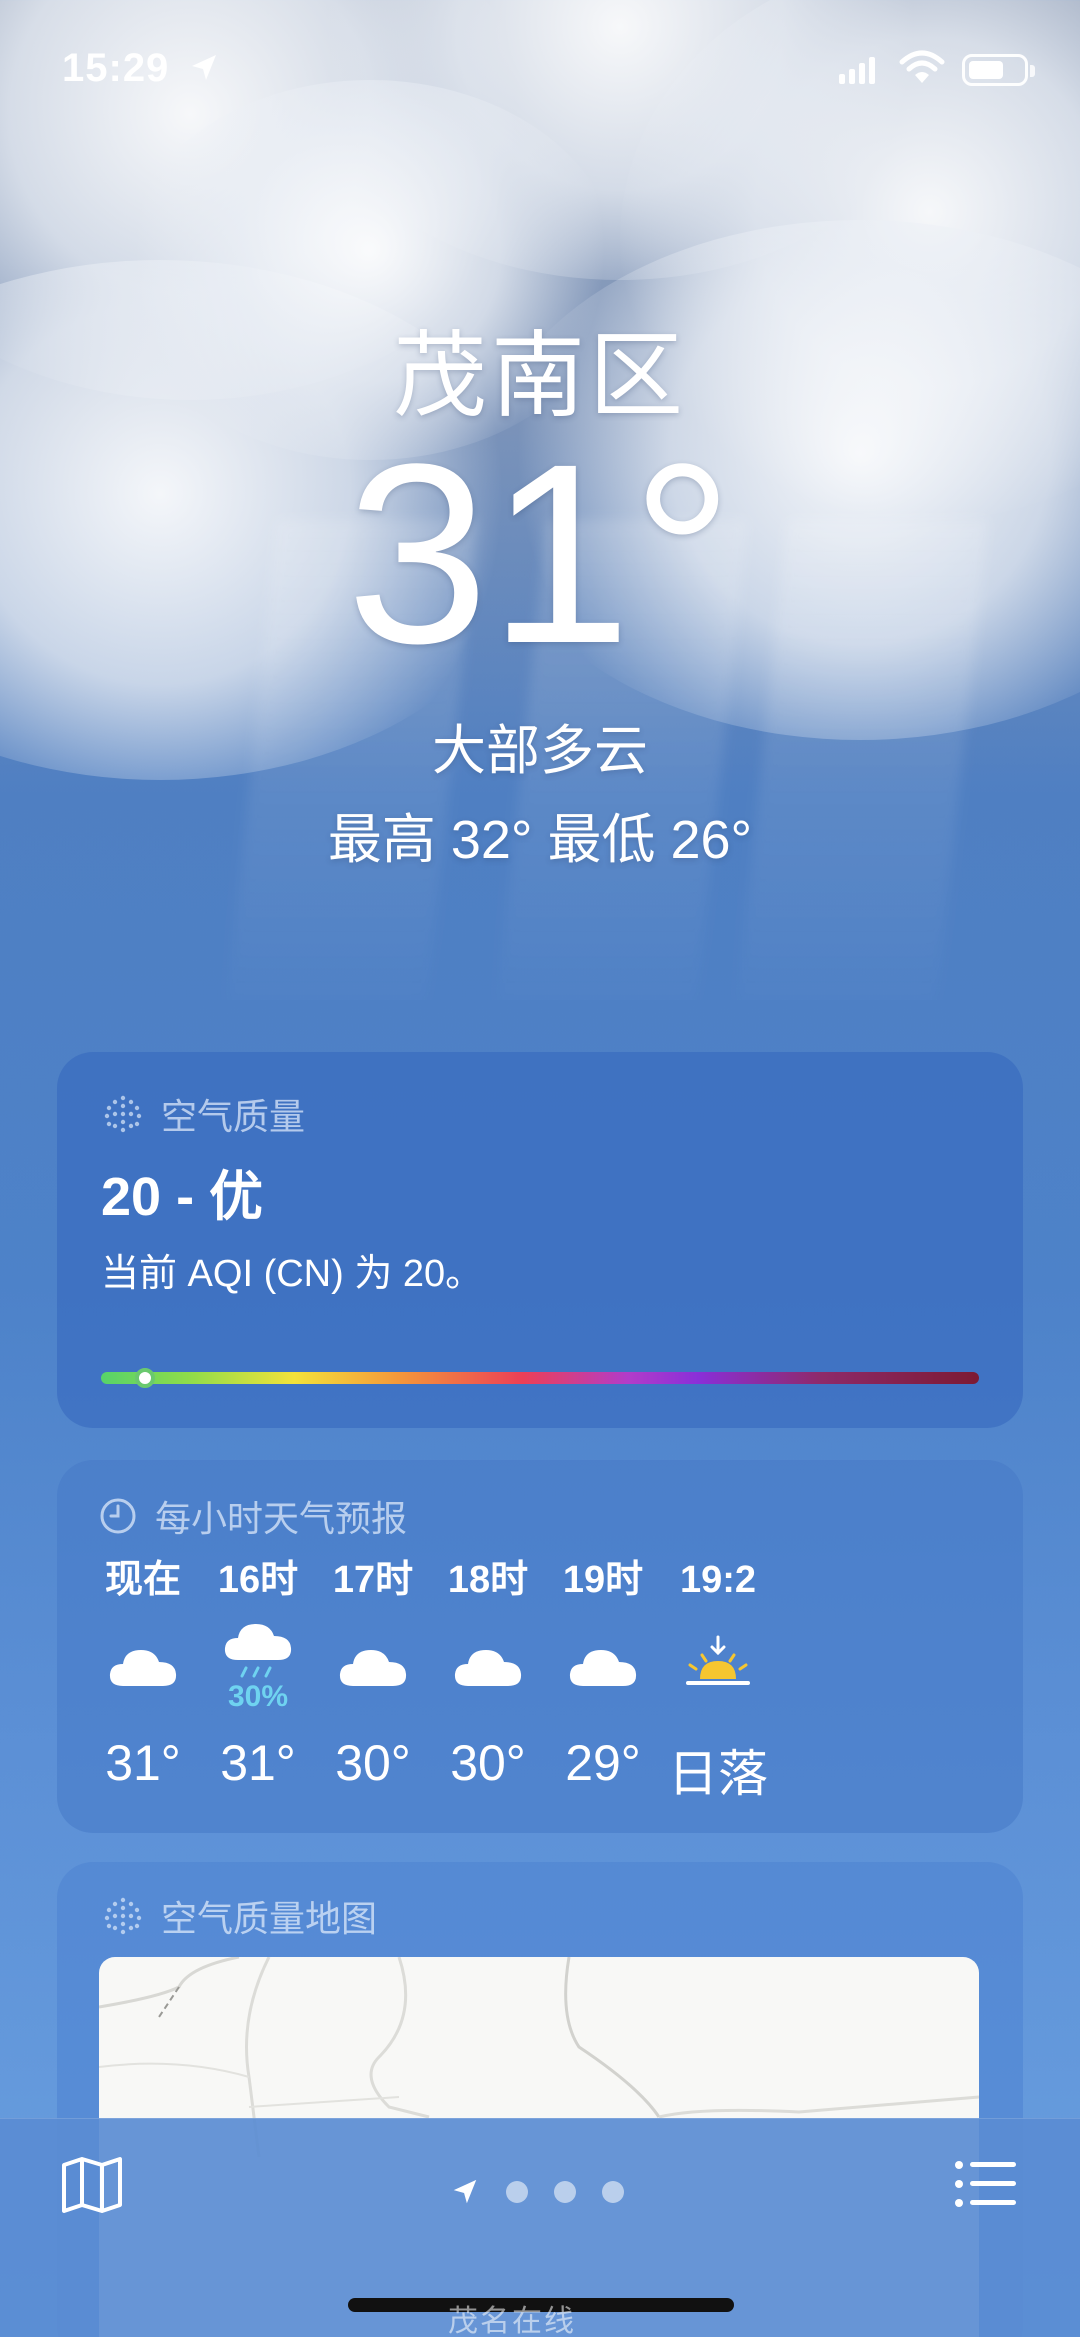 This screenshot has height=2337, width=1080. Describe the element at coordinates (258, 1580) in the screenshot. I see `hour-label: 16时` at that location.